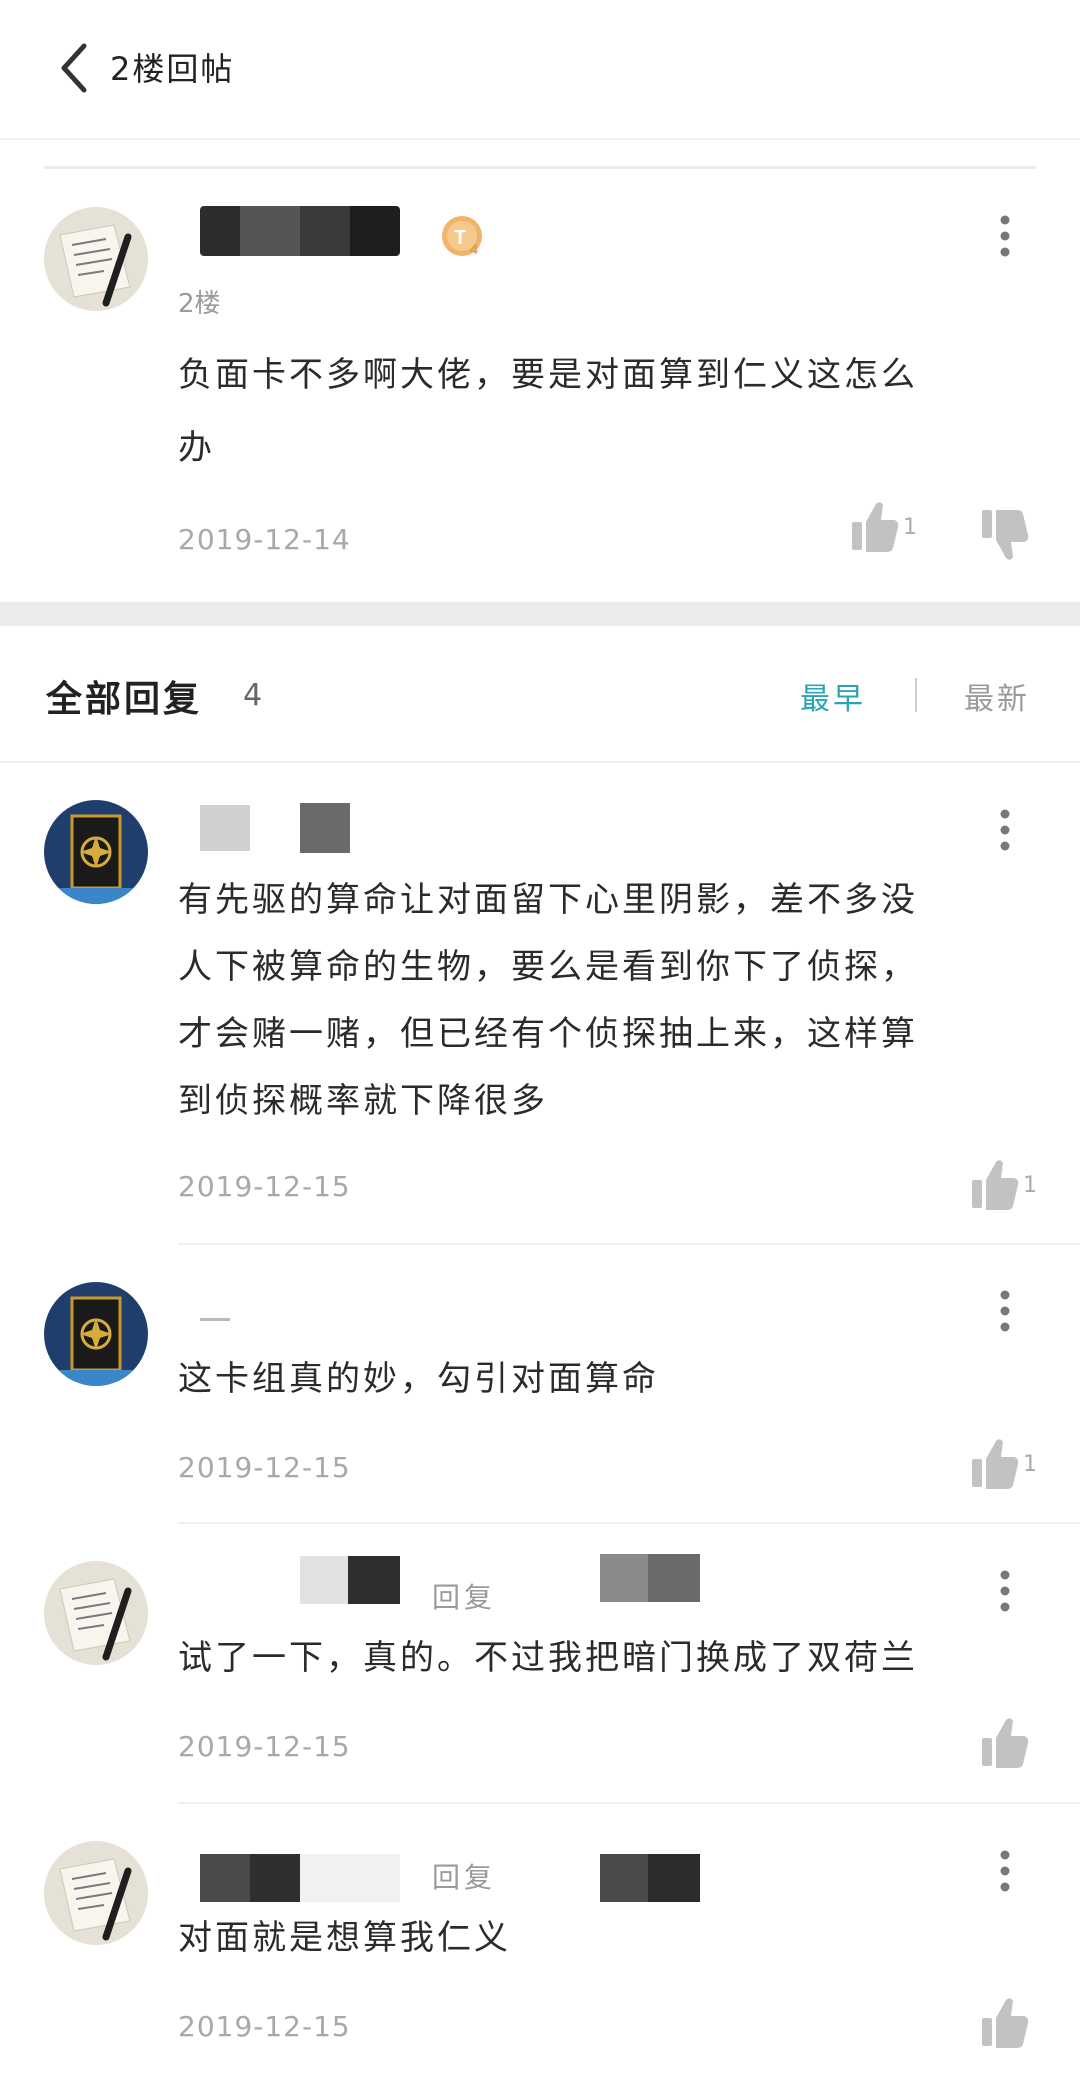 The image size is (1080, 2078). What do you see at coordinates (540, 614) in the screenshot?
I see `section-divider` at bounding box center [540, 614].